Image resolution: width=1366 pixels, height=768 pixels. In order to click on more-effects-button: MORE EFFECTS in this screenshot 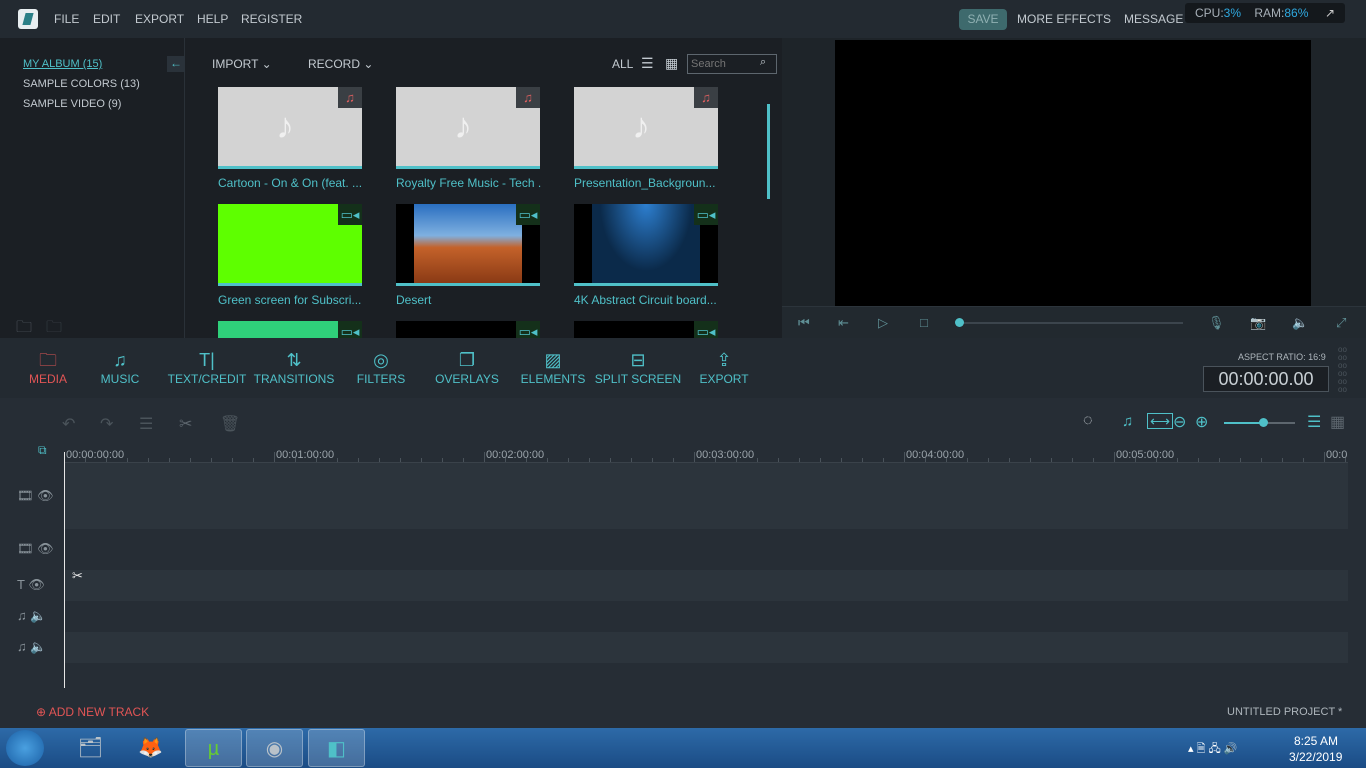, I will do `click(1064, 19)`.